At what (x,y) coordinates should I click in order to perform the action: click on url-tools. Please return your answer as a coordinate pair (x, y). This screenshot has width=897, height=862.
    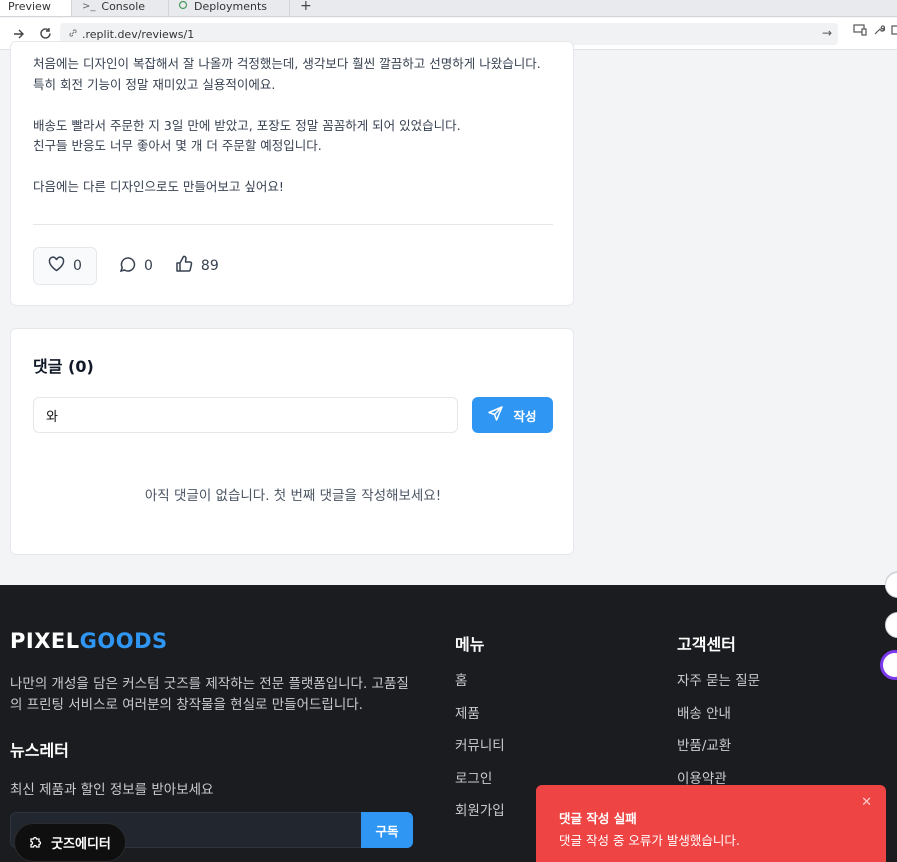
    Looking at the image, I should click on (875, 31).